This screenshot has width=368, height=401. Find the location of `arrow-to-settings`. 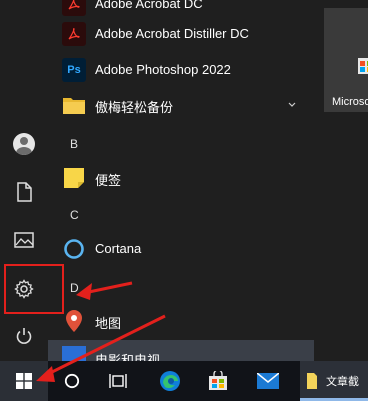

arrow-to-settings is located at coordinates (104, 290).